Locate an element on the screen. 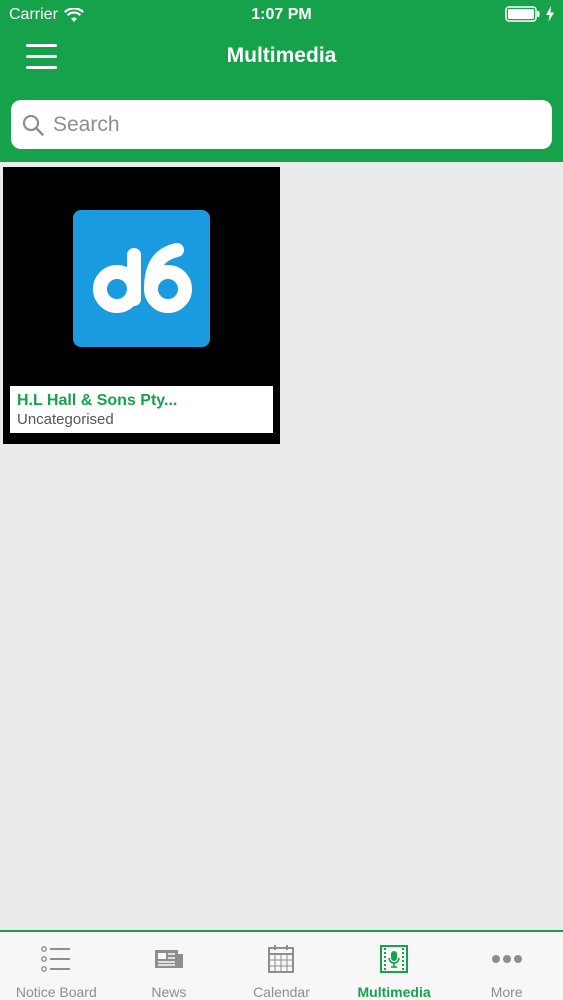 The image size is (563, 1000). d6-logo is located at coordinates (142, 278).